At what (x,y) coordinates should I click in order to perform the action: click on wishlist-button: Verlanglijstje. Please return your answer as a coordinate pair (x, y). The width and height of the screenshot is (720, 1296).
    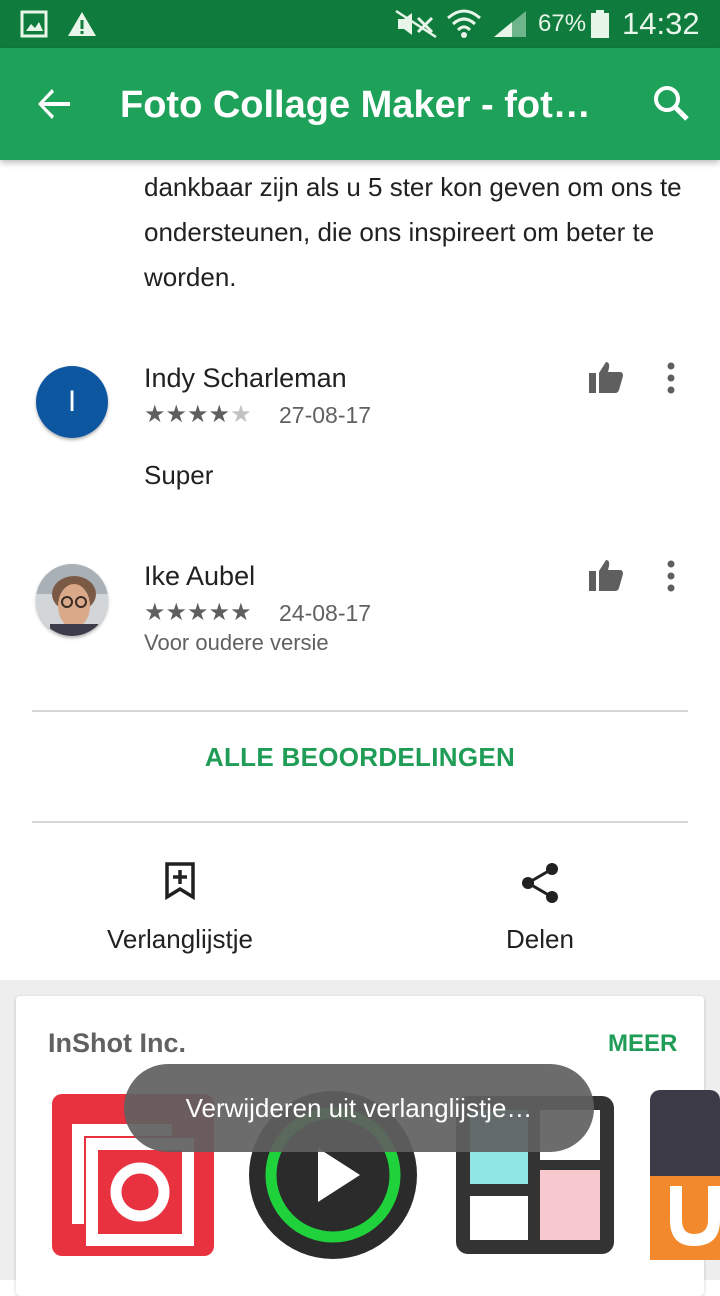
    Looking at the image, I should click on (180, 939).